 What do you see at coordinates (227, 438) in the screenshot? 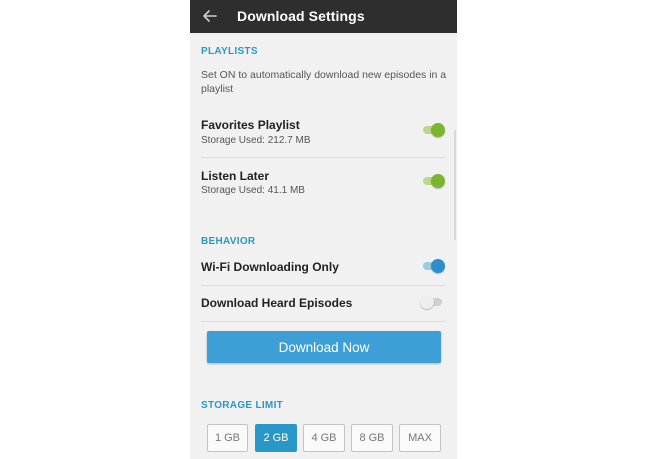
I see `storage-limit-1gb: 1 GB` at bounding box center [227, 438].